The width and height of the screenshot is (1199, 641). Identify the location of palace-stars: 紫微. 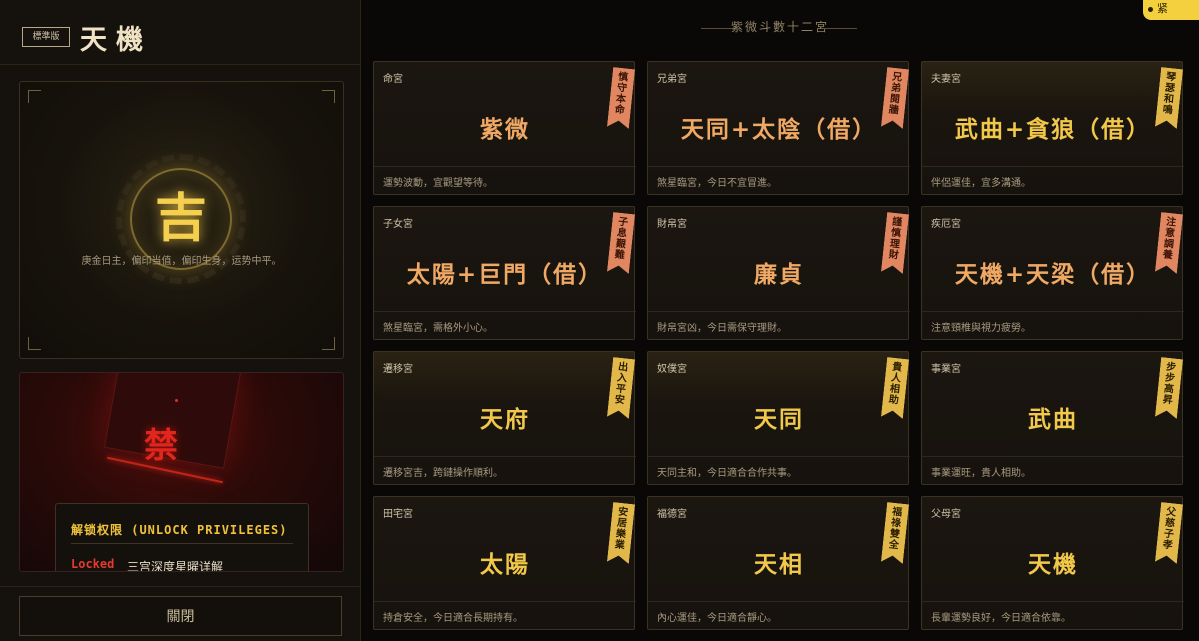
(505, 129).